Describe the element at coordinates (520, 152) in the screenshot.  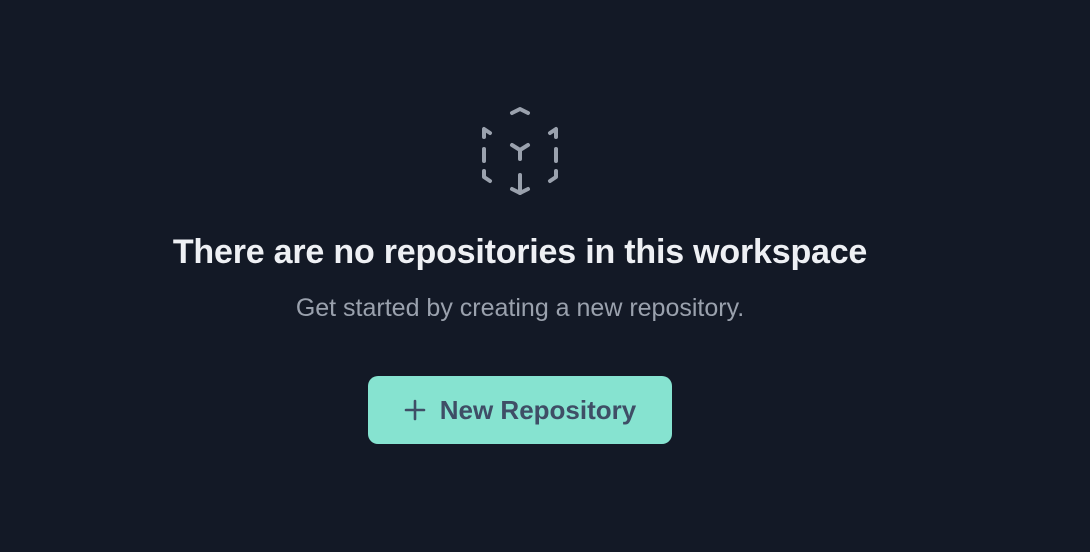
I see `cube-outline-icon` at that location.